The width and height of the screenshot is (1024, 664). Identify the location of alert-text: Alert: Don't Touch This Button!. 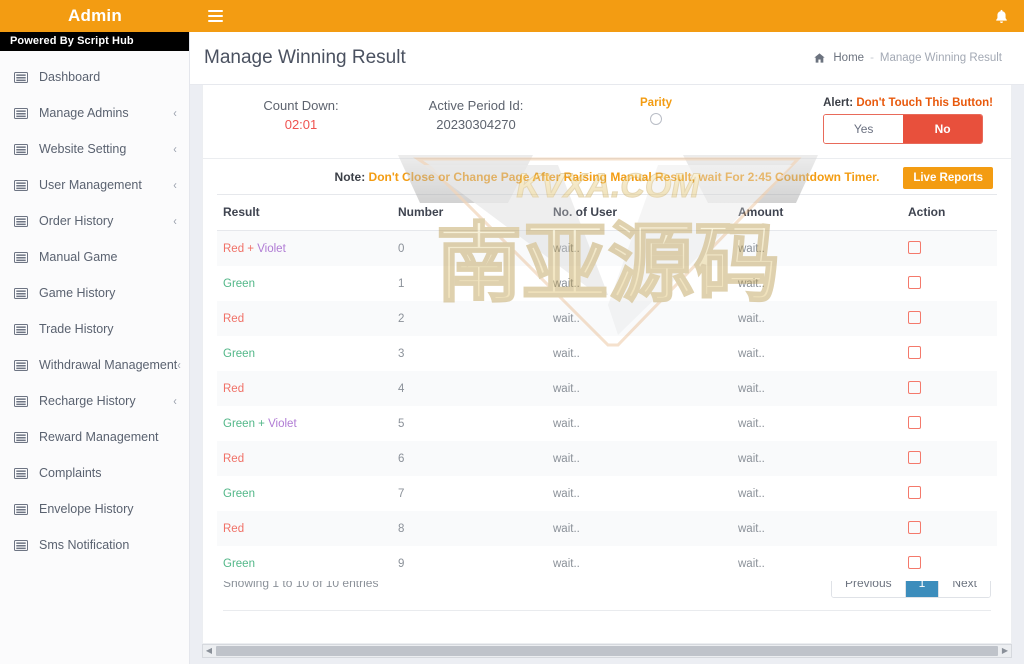
(908, 103).